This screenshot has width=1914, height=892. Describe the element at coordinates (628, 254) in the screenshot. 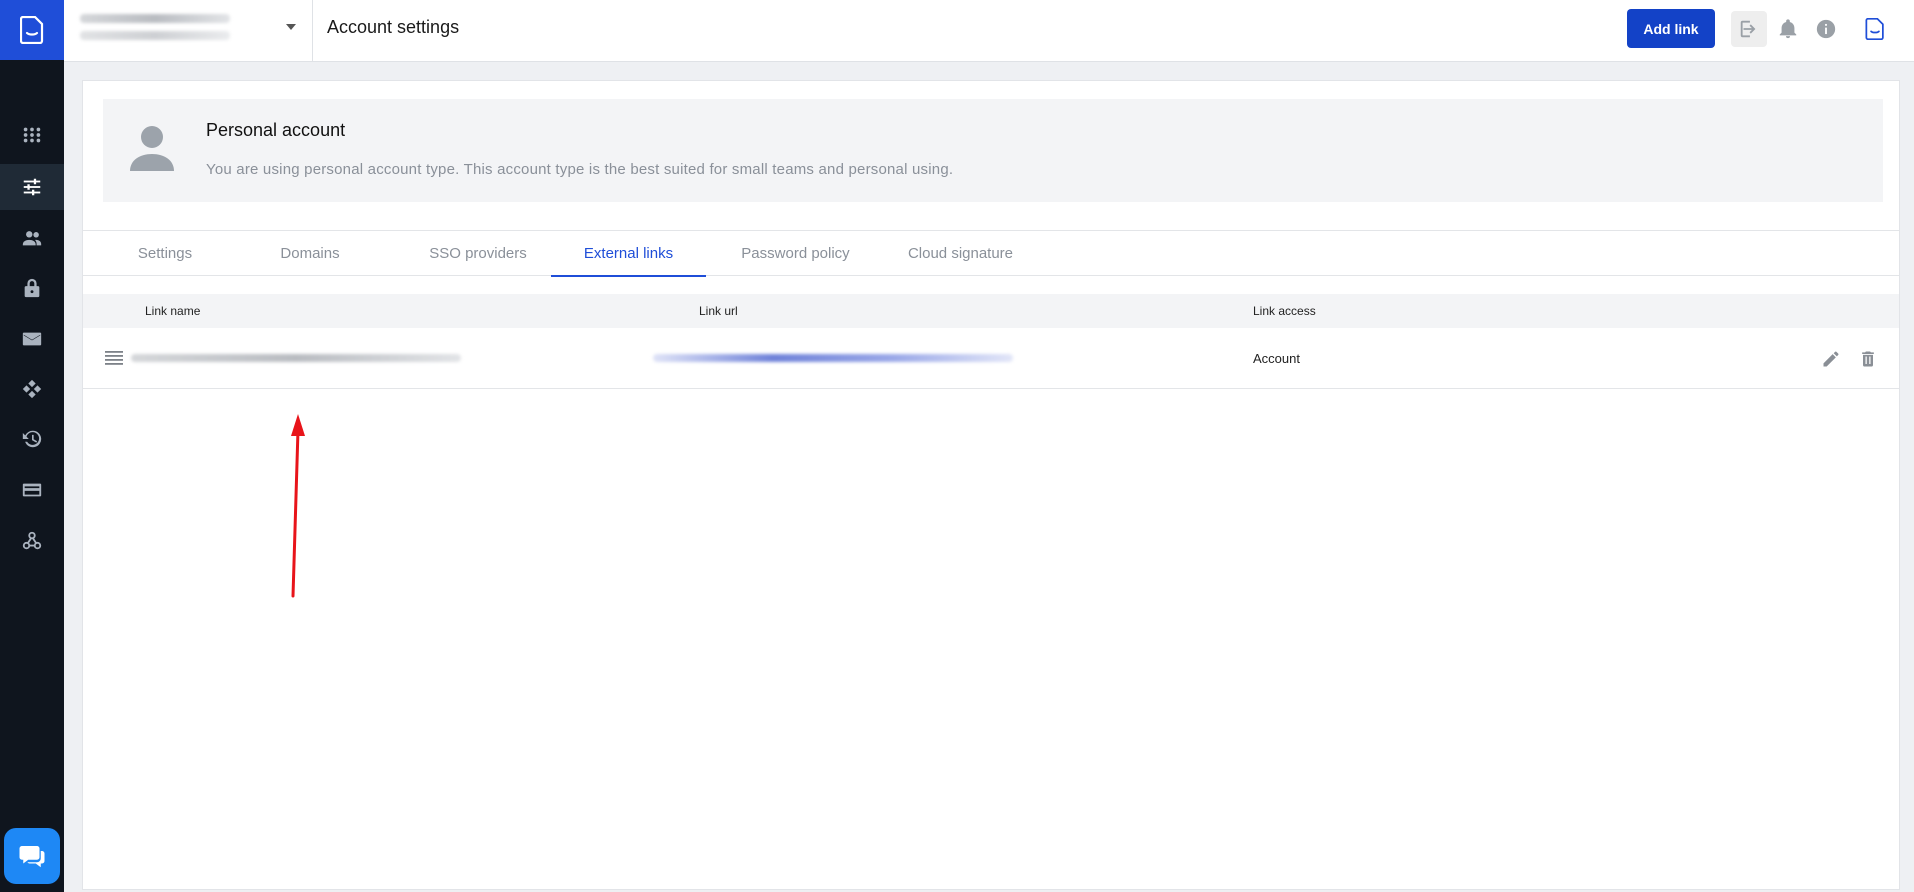

I see `tab-external-links: External links` at that location.